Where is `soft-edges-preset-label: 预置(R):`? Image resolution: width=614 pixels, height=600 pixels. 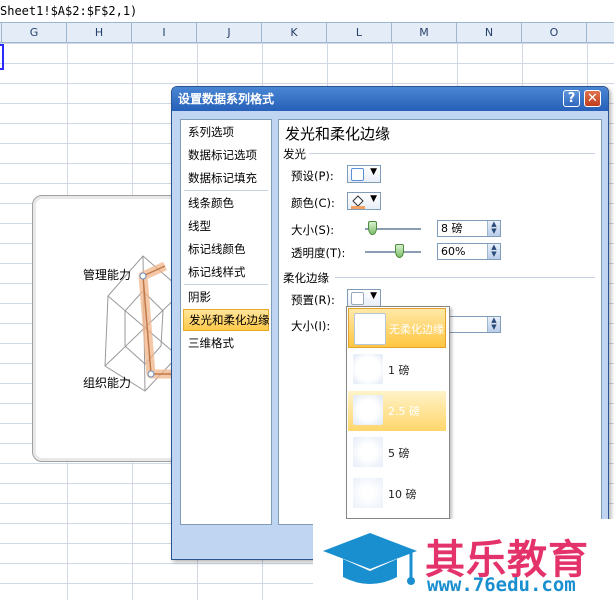 soft-edges-preset-label: 预置(R): is located at coordinates (313, 300).